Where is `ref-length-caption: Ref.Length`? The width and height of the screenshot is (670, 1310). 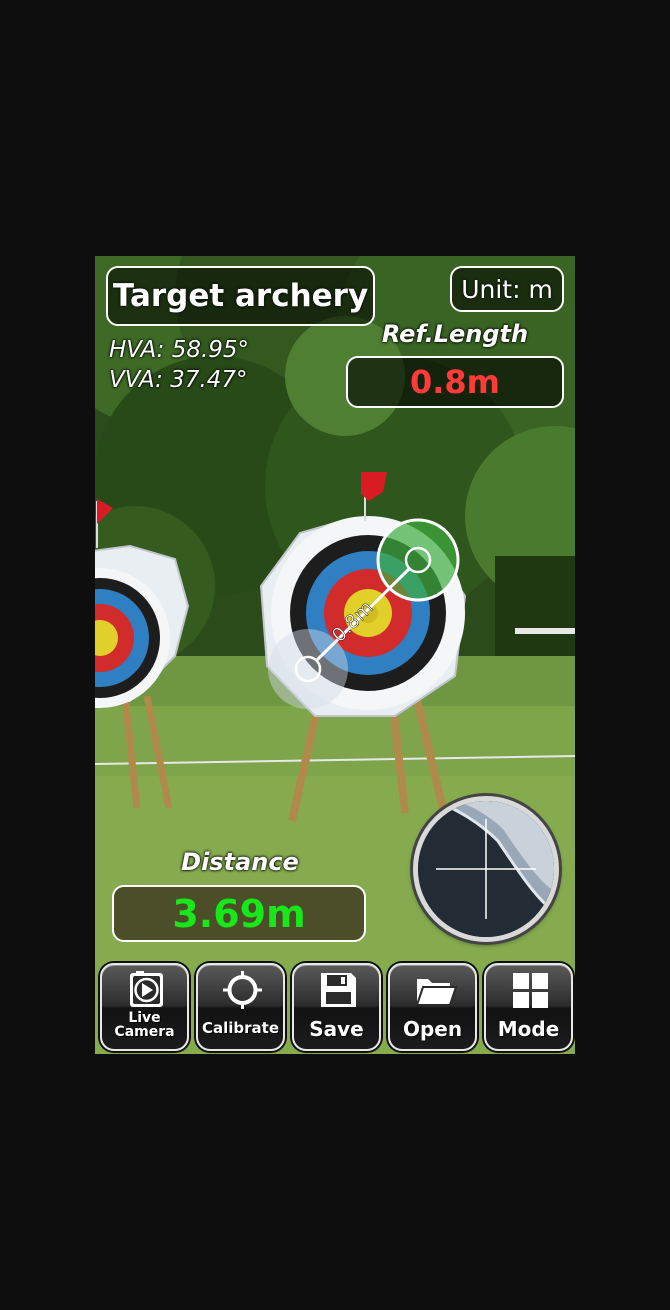
ref-length-caption: Ref.Length is located at coordinates (455, 334).